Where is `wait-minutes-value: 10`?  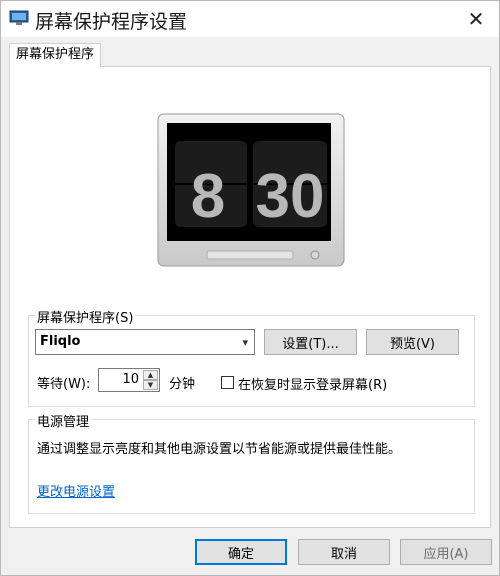 wait-minutes-value: 10 is located at coordinates (130, 379).